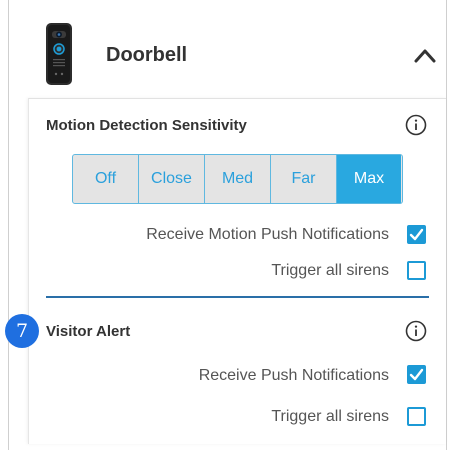 The image size is (455, 450). What do you see at coordinates (59, 54) in the screenshot?
I see `video-doorbell-image` at bounding box center [59, 54].